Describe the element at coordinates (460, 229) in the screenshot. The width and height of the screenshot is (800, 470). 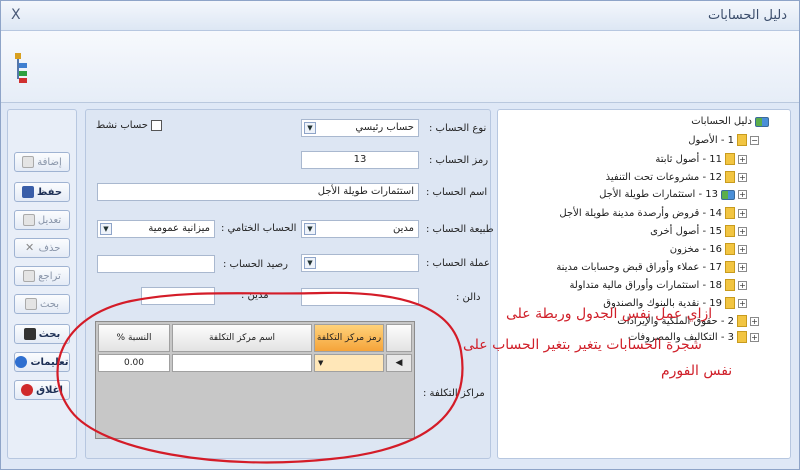
I see `account-nature-label: طبيعة الحساب :` at that location.